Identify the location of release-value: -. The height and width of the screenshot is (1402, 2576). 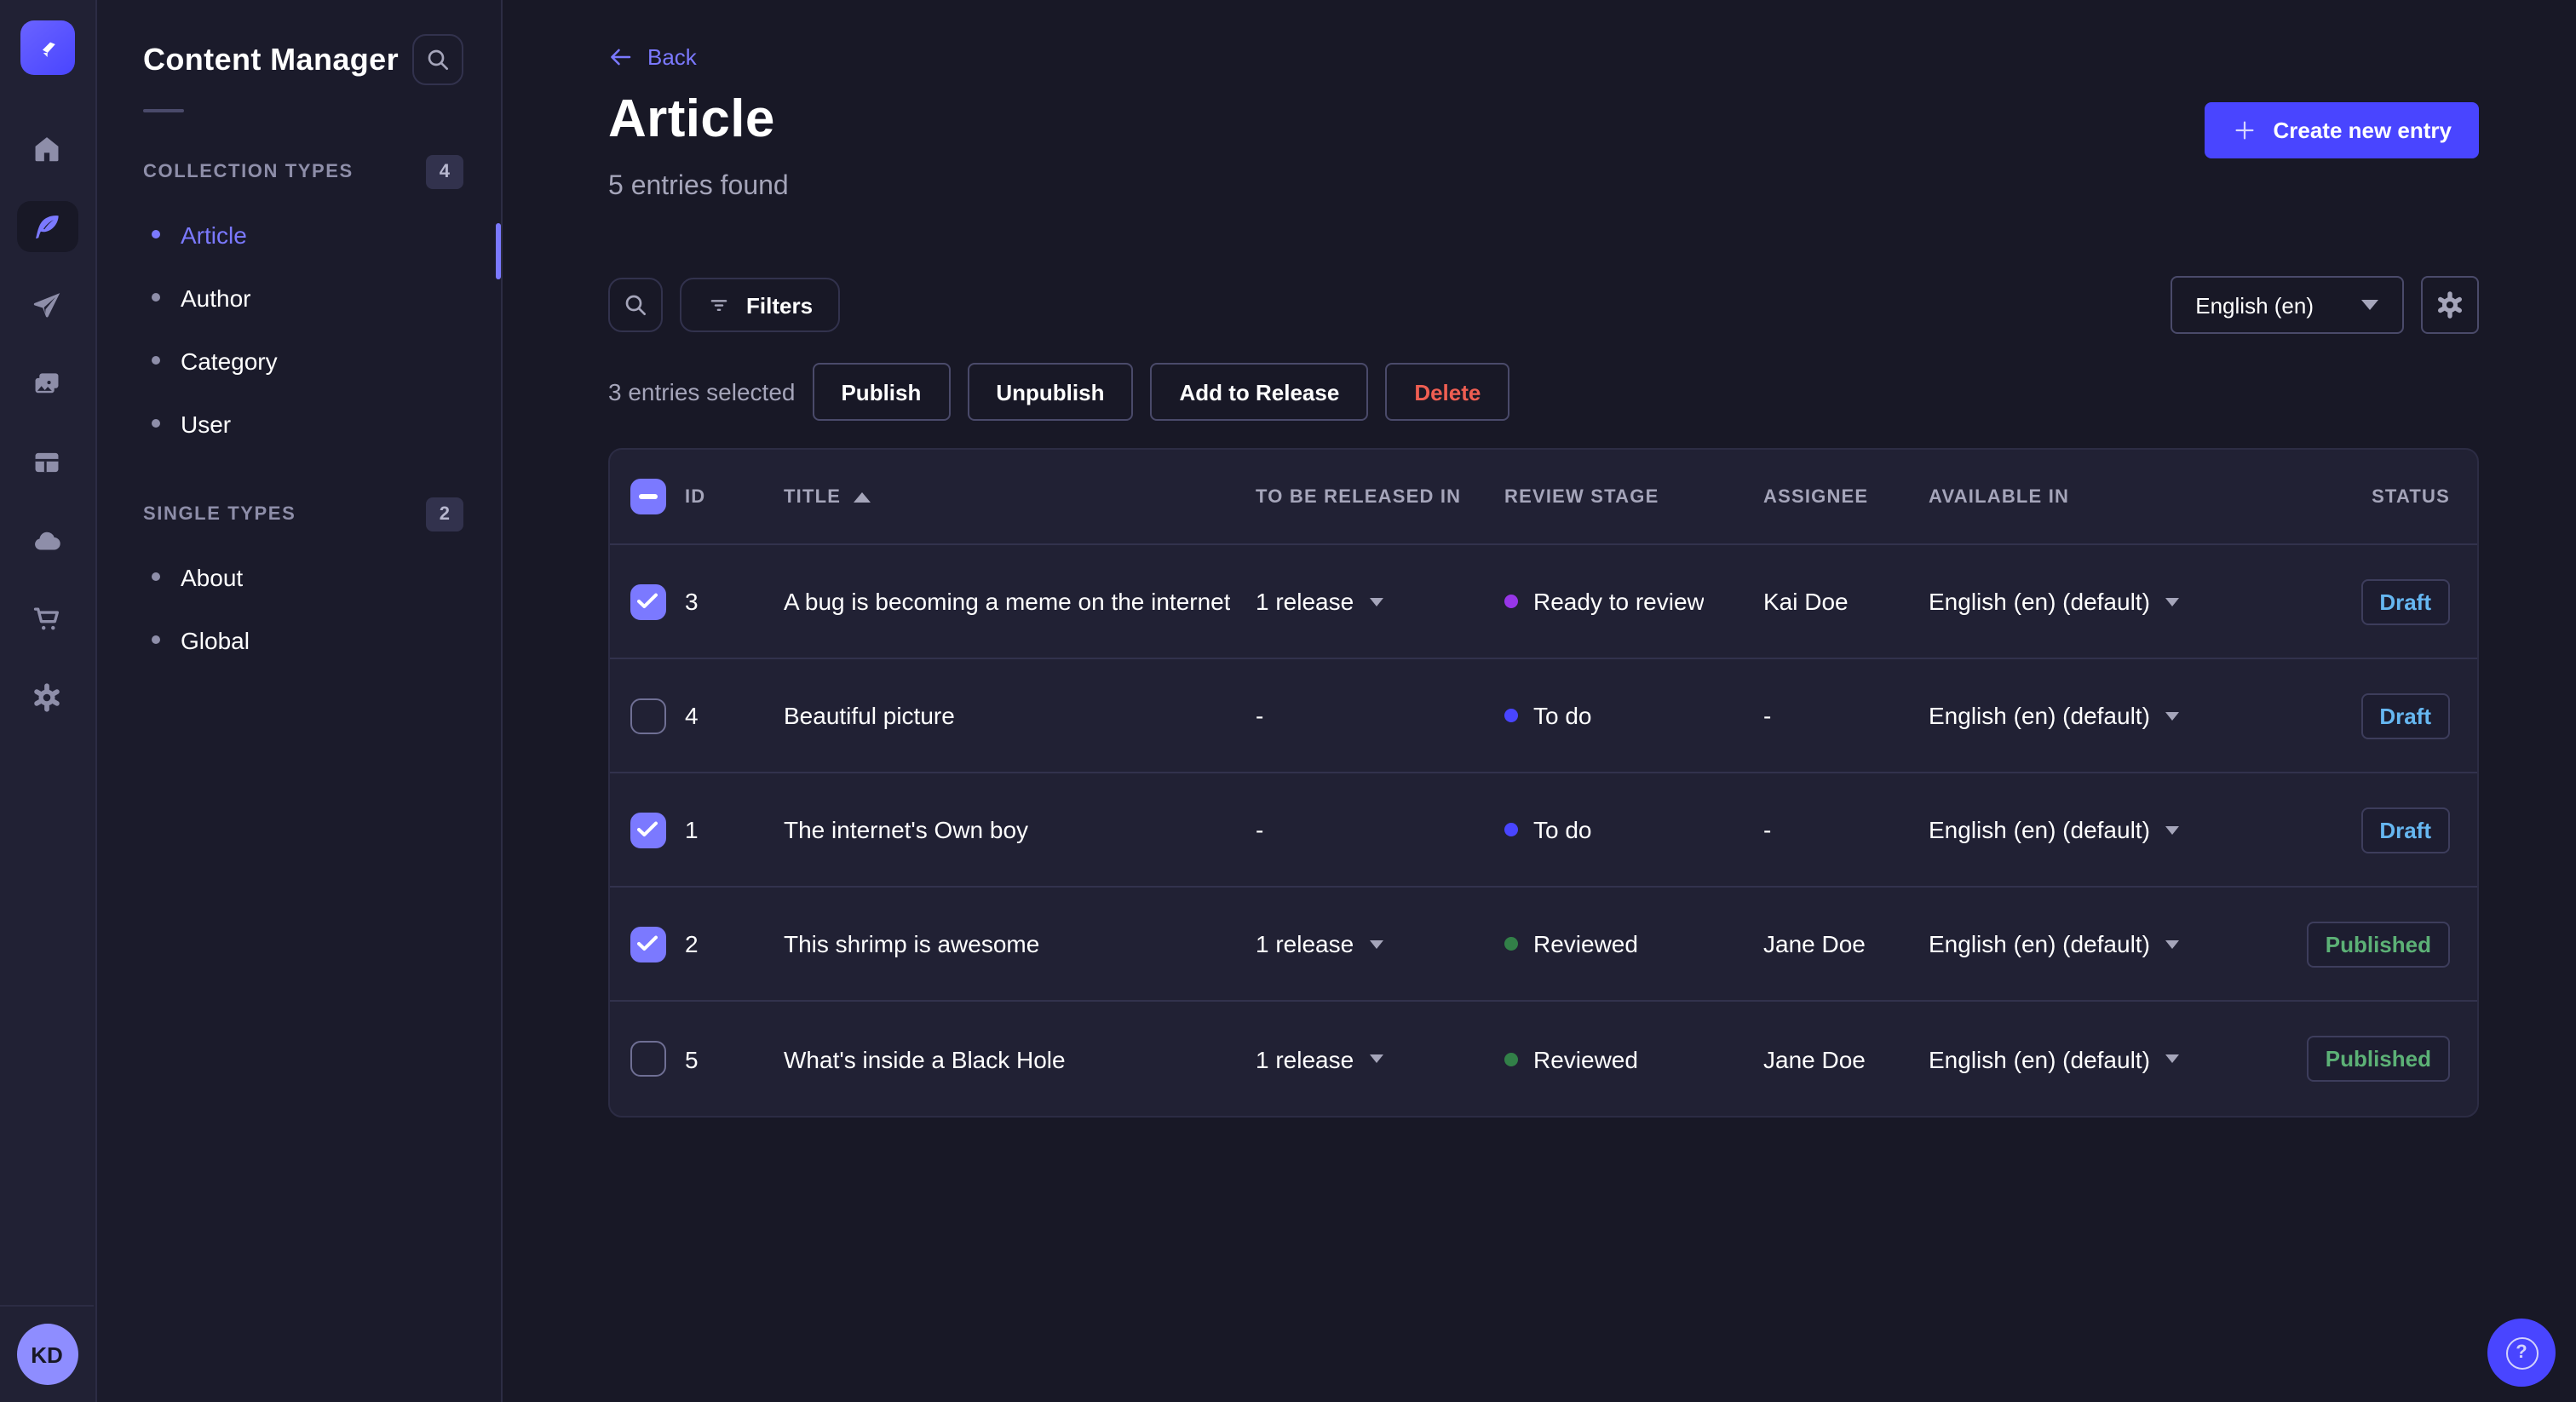
(1260, 829).